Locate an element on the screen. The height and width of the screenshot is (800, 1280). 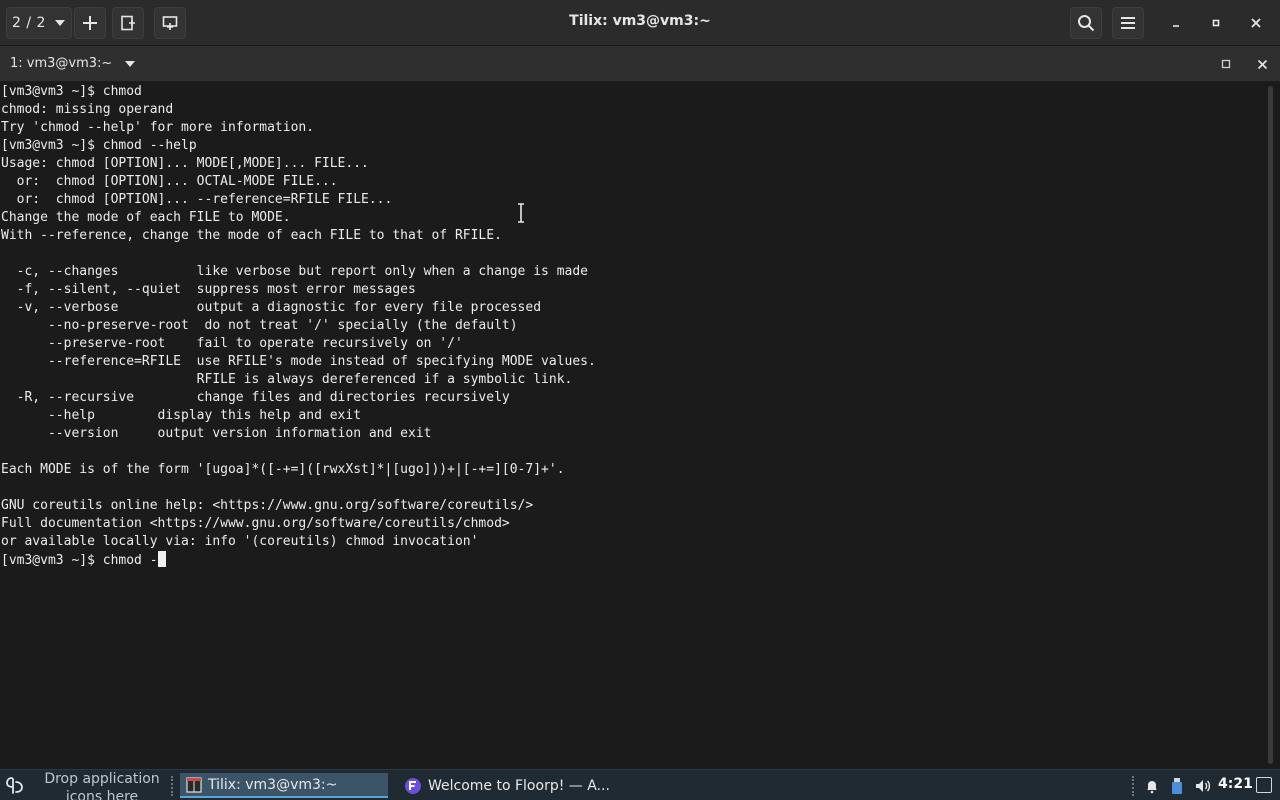
terminal-line: Change the mode of each FILE to MODE. is located at coordinates (146, 217).